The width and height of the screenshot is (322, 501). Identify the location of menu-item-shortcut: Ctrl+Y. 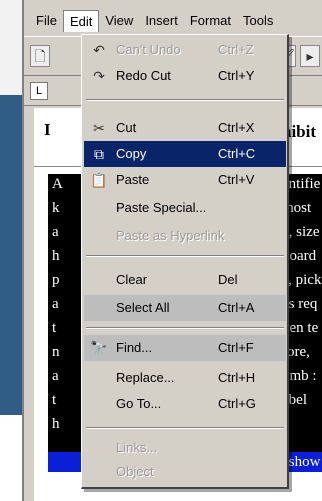
(236, 75).